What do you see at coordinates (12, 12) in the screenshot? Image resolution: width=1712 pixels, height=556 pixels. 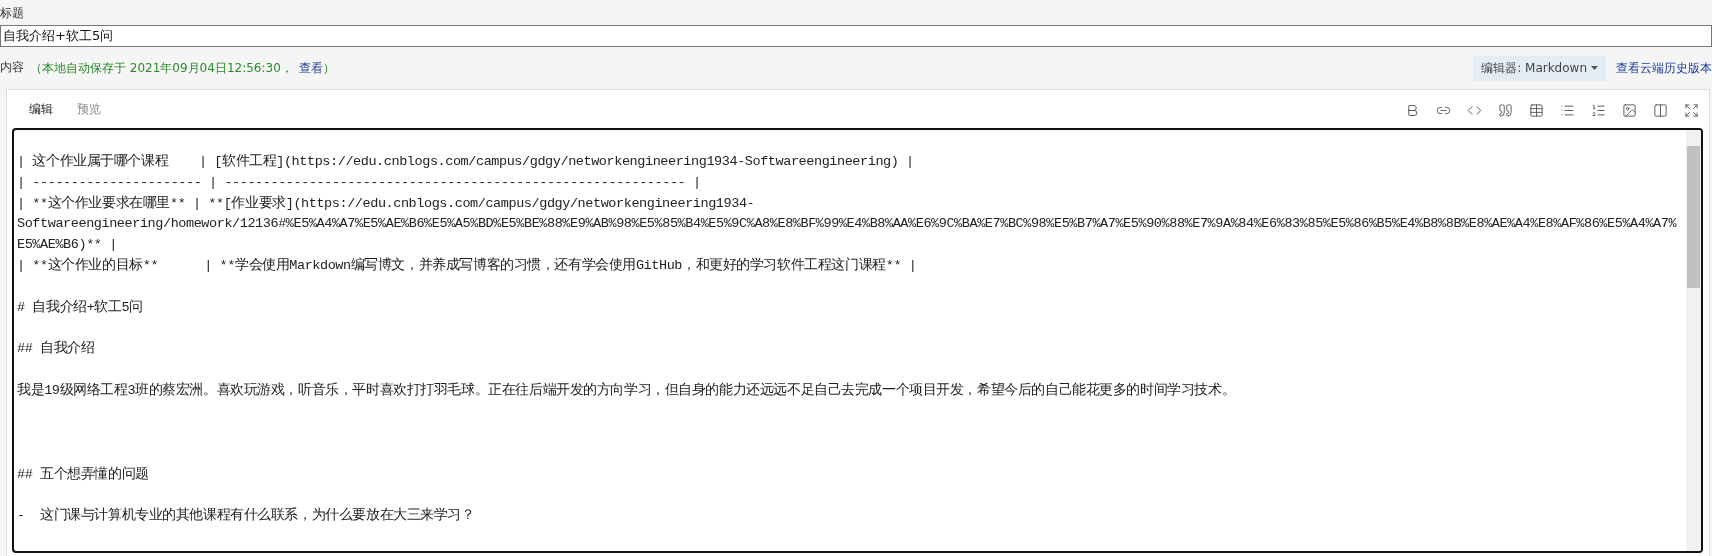 I see `title-label: 标题` at bounding box center [12, 12].